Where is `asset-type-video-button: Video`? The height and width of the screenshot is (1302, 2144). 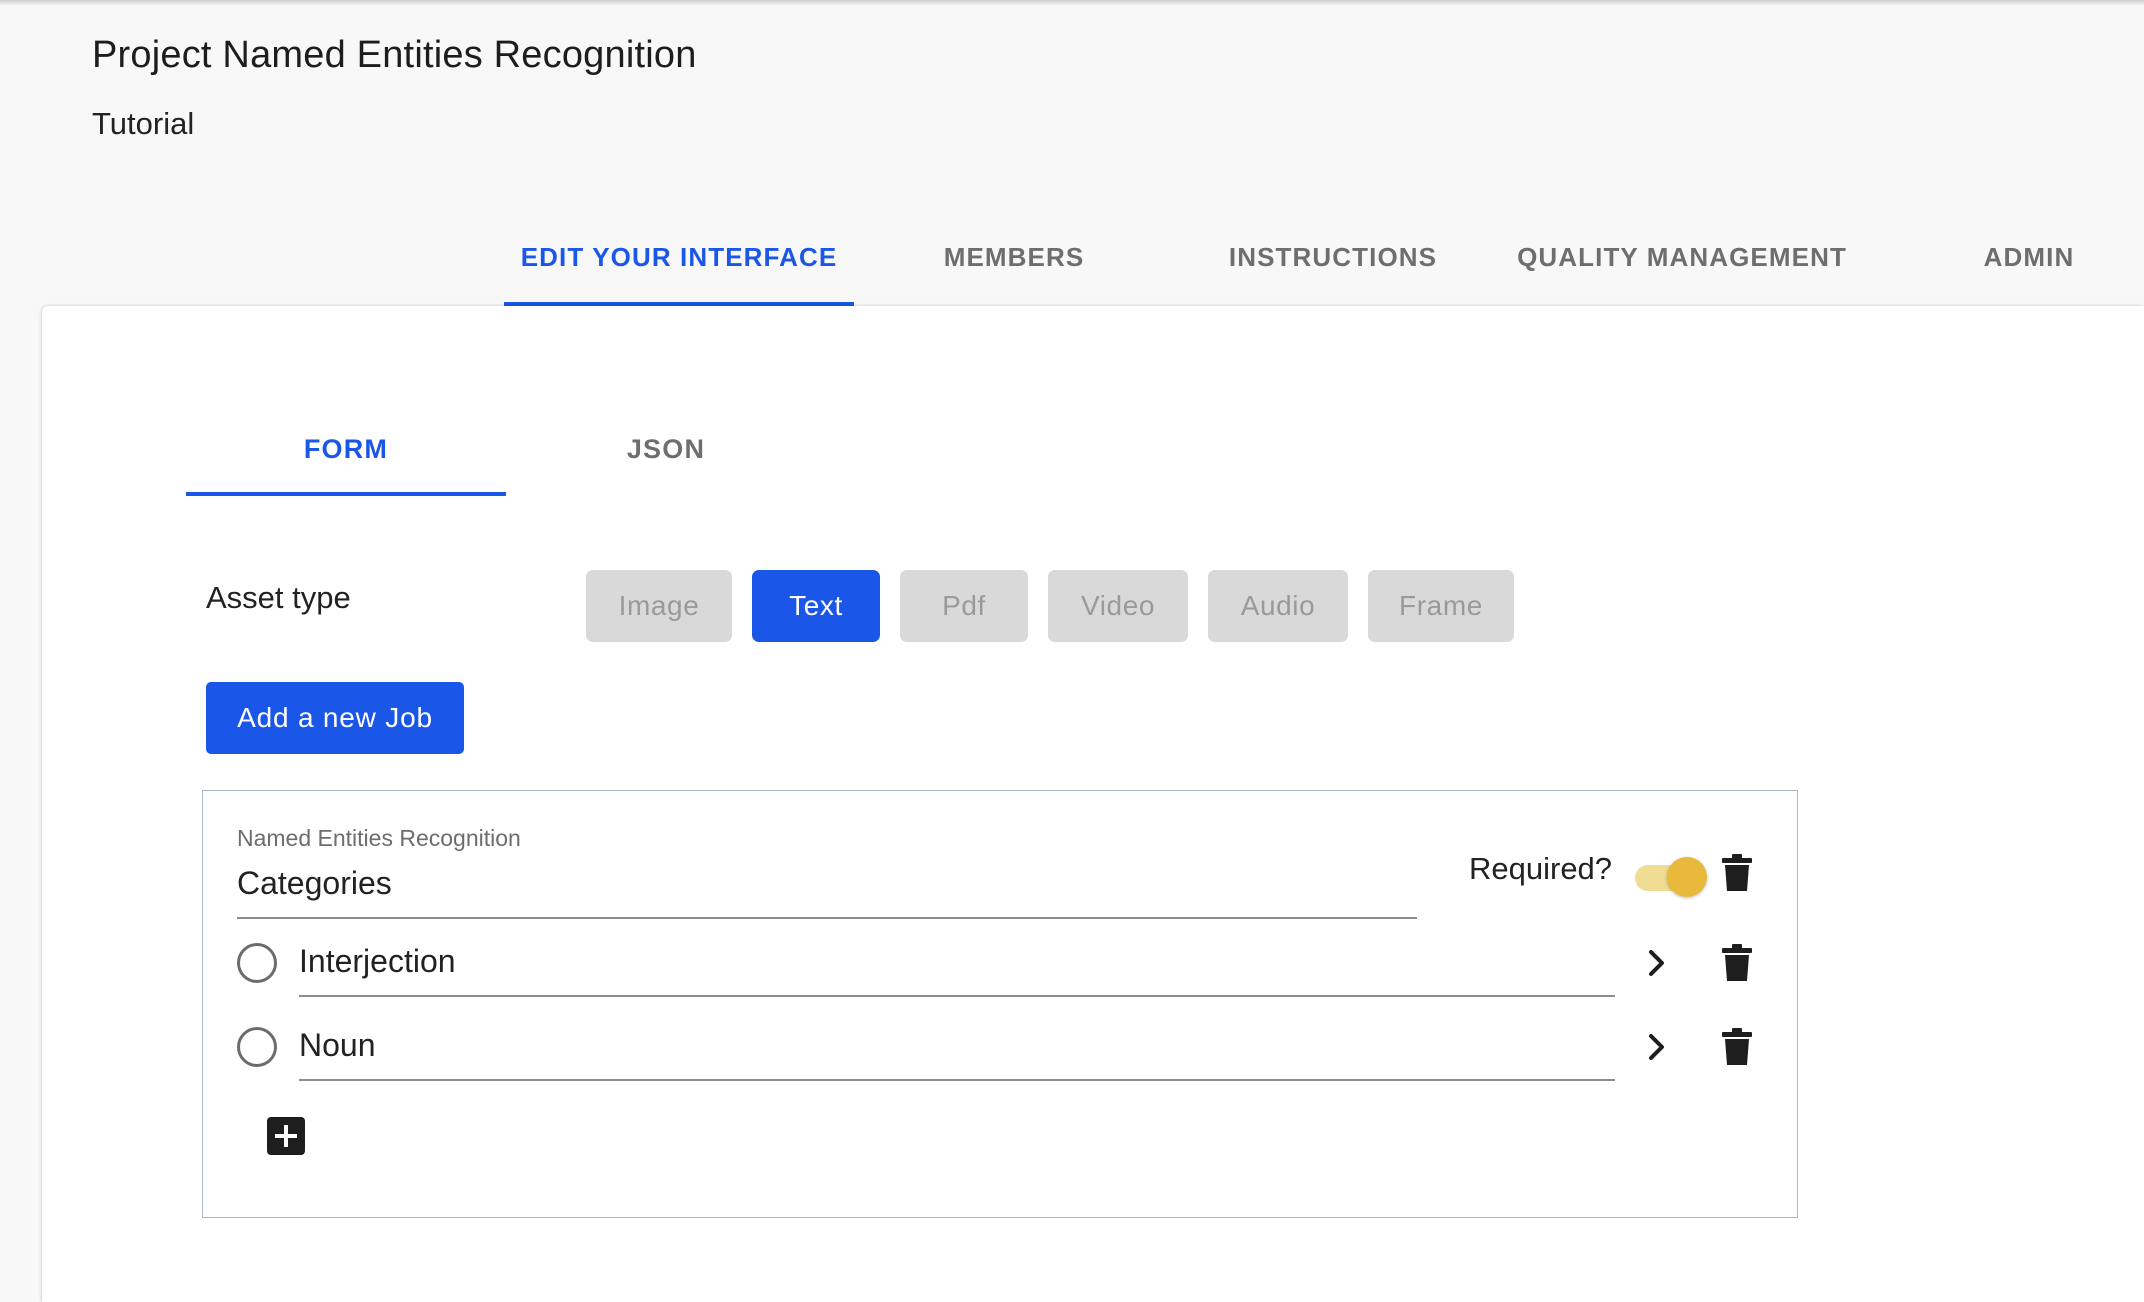
asset-type-video-button: Video is located at coordinates (1118, 606).